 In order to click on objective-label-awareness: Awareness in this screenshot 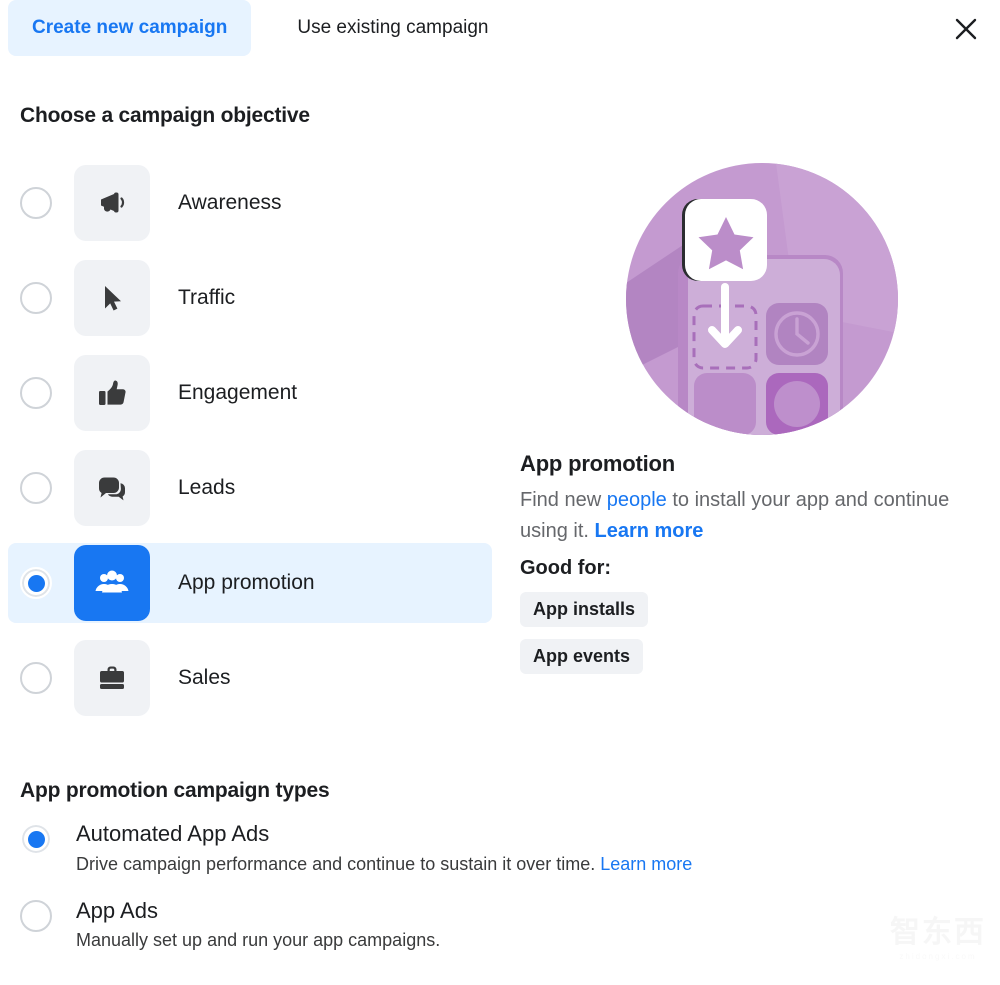, I will do `click(230, 202)`.